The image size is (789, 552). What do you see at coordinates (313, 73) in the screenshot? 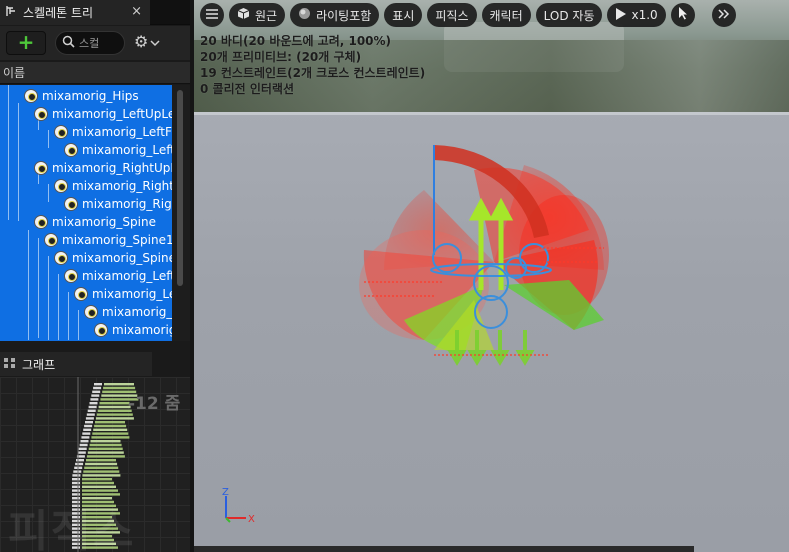
I see `stat-constraints: 19 컨스트레인트(2개 크로스 컨스트레인트)` at bounding box center [313, 73].